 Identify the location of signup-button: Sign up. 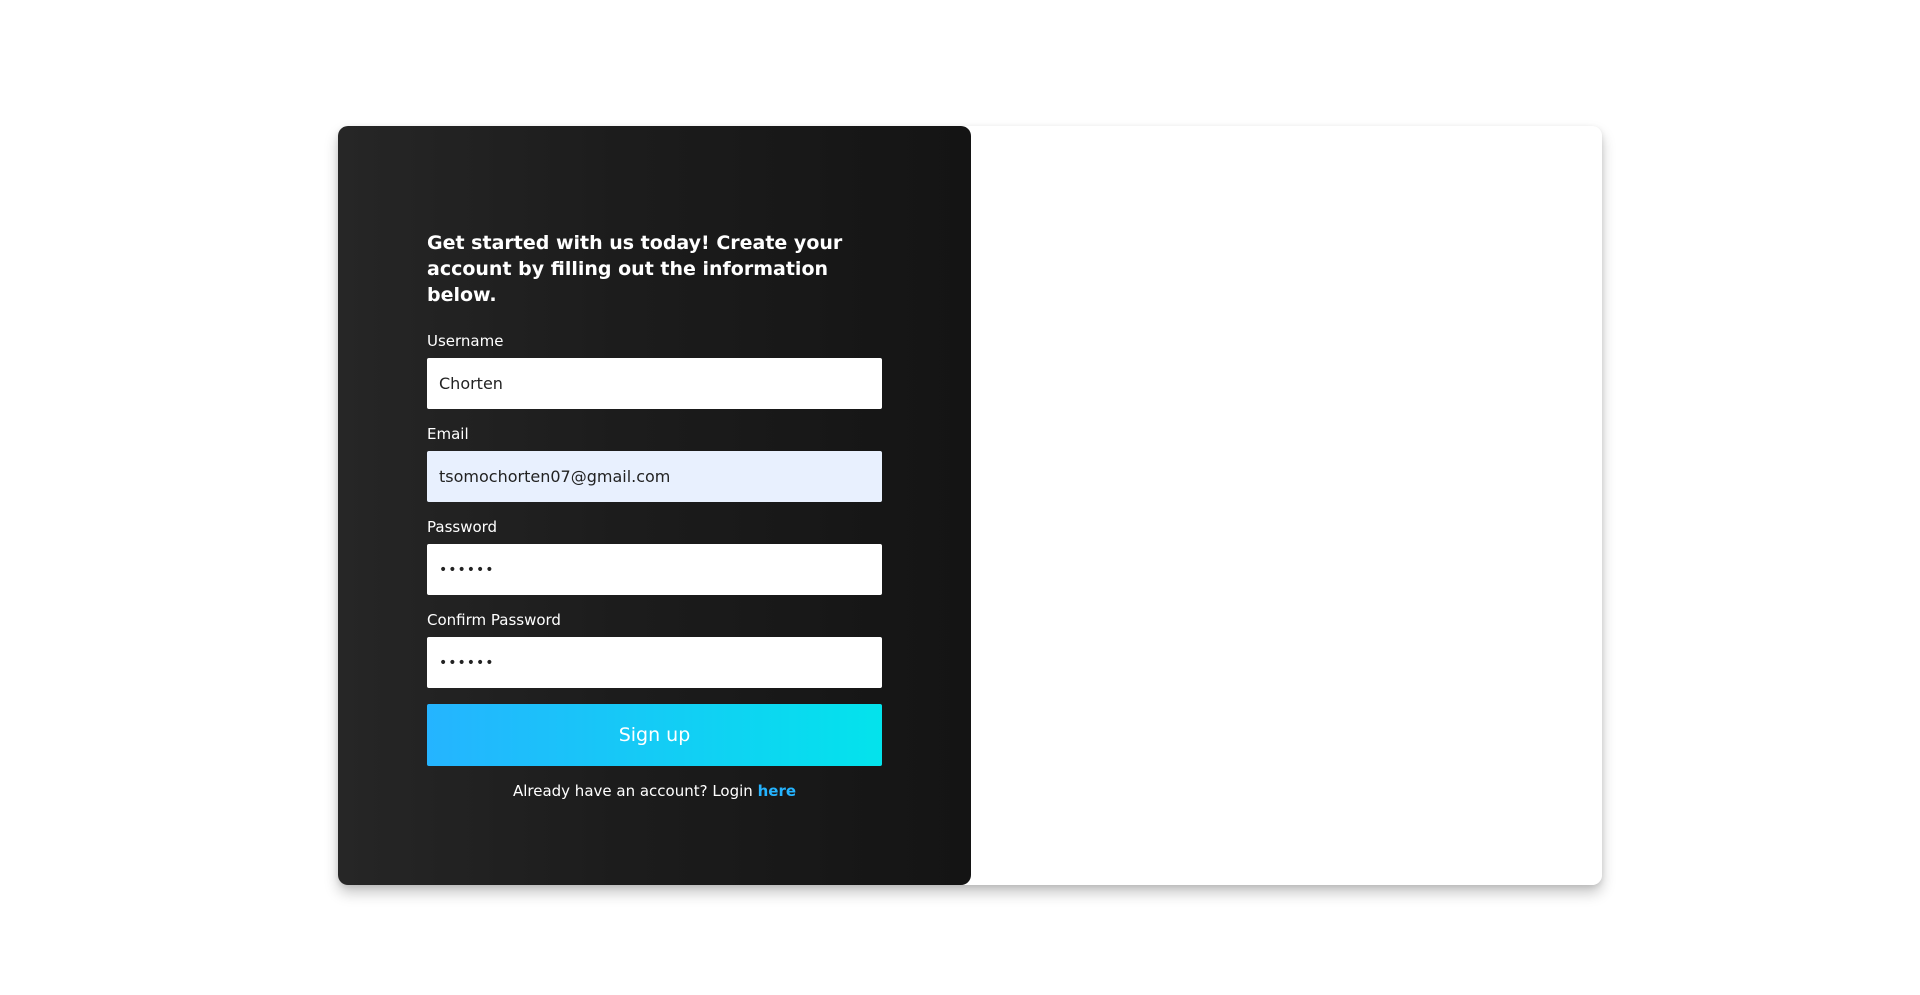
(654, 735).